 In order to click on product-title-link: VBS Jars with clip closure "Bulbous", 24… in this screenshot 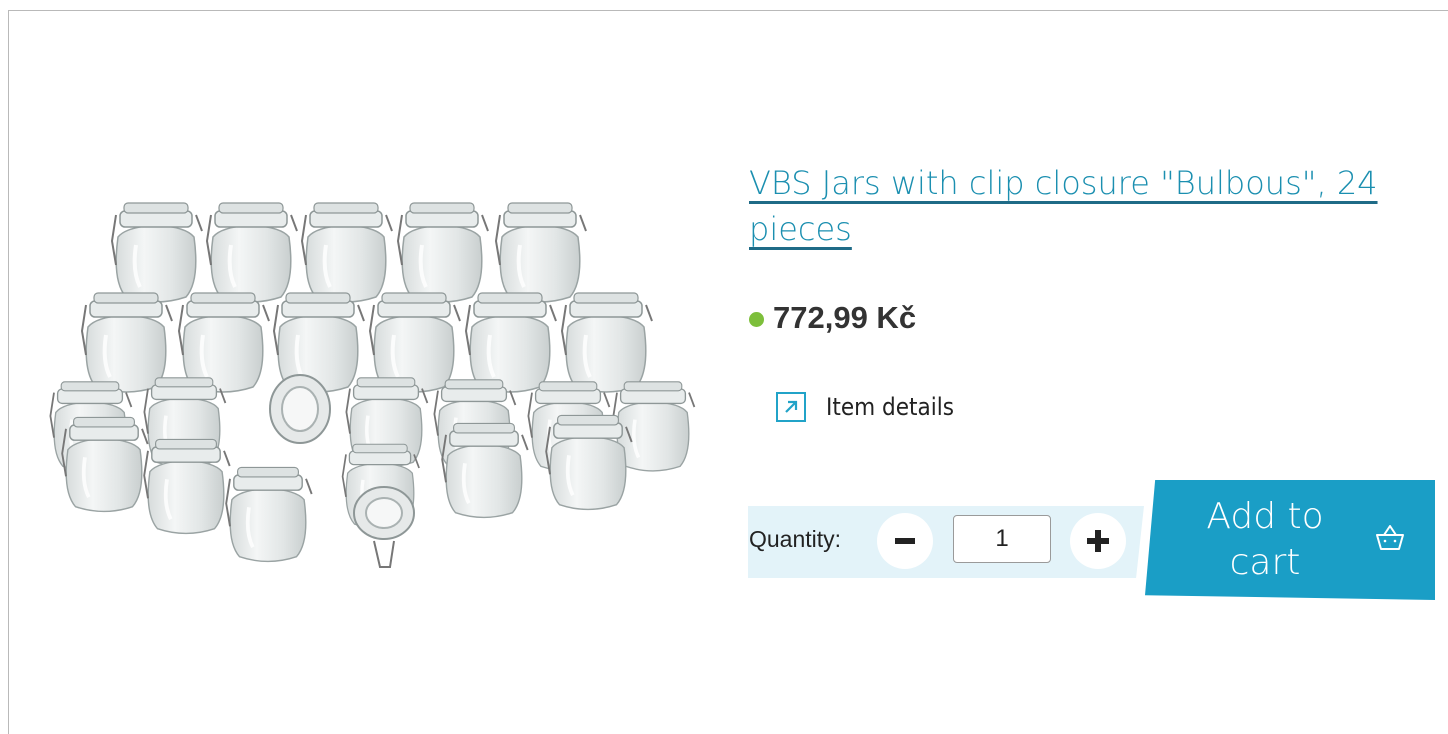, I will do `click(1089, 206)`.